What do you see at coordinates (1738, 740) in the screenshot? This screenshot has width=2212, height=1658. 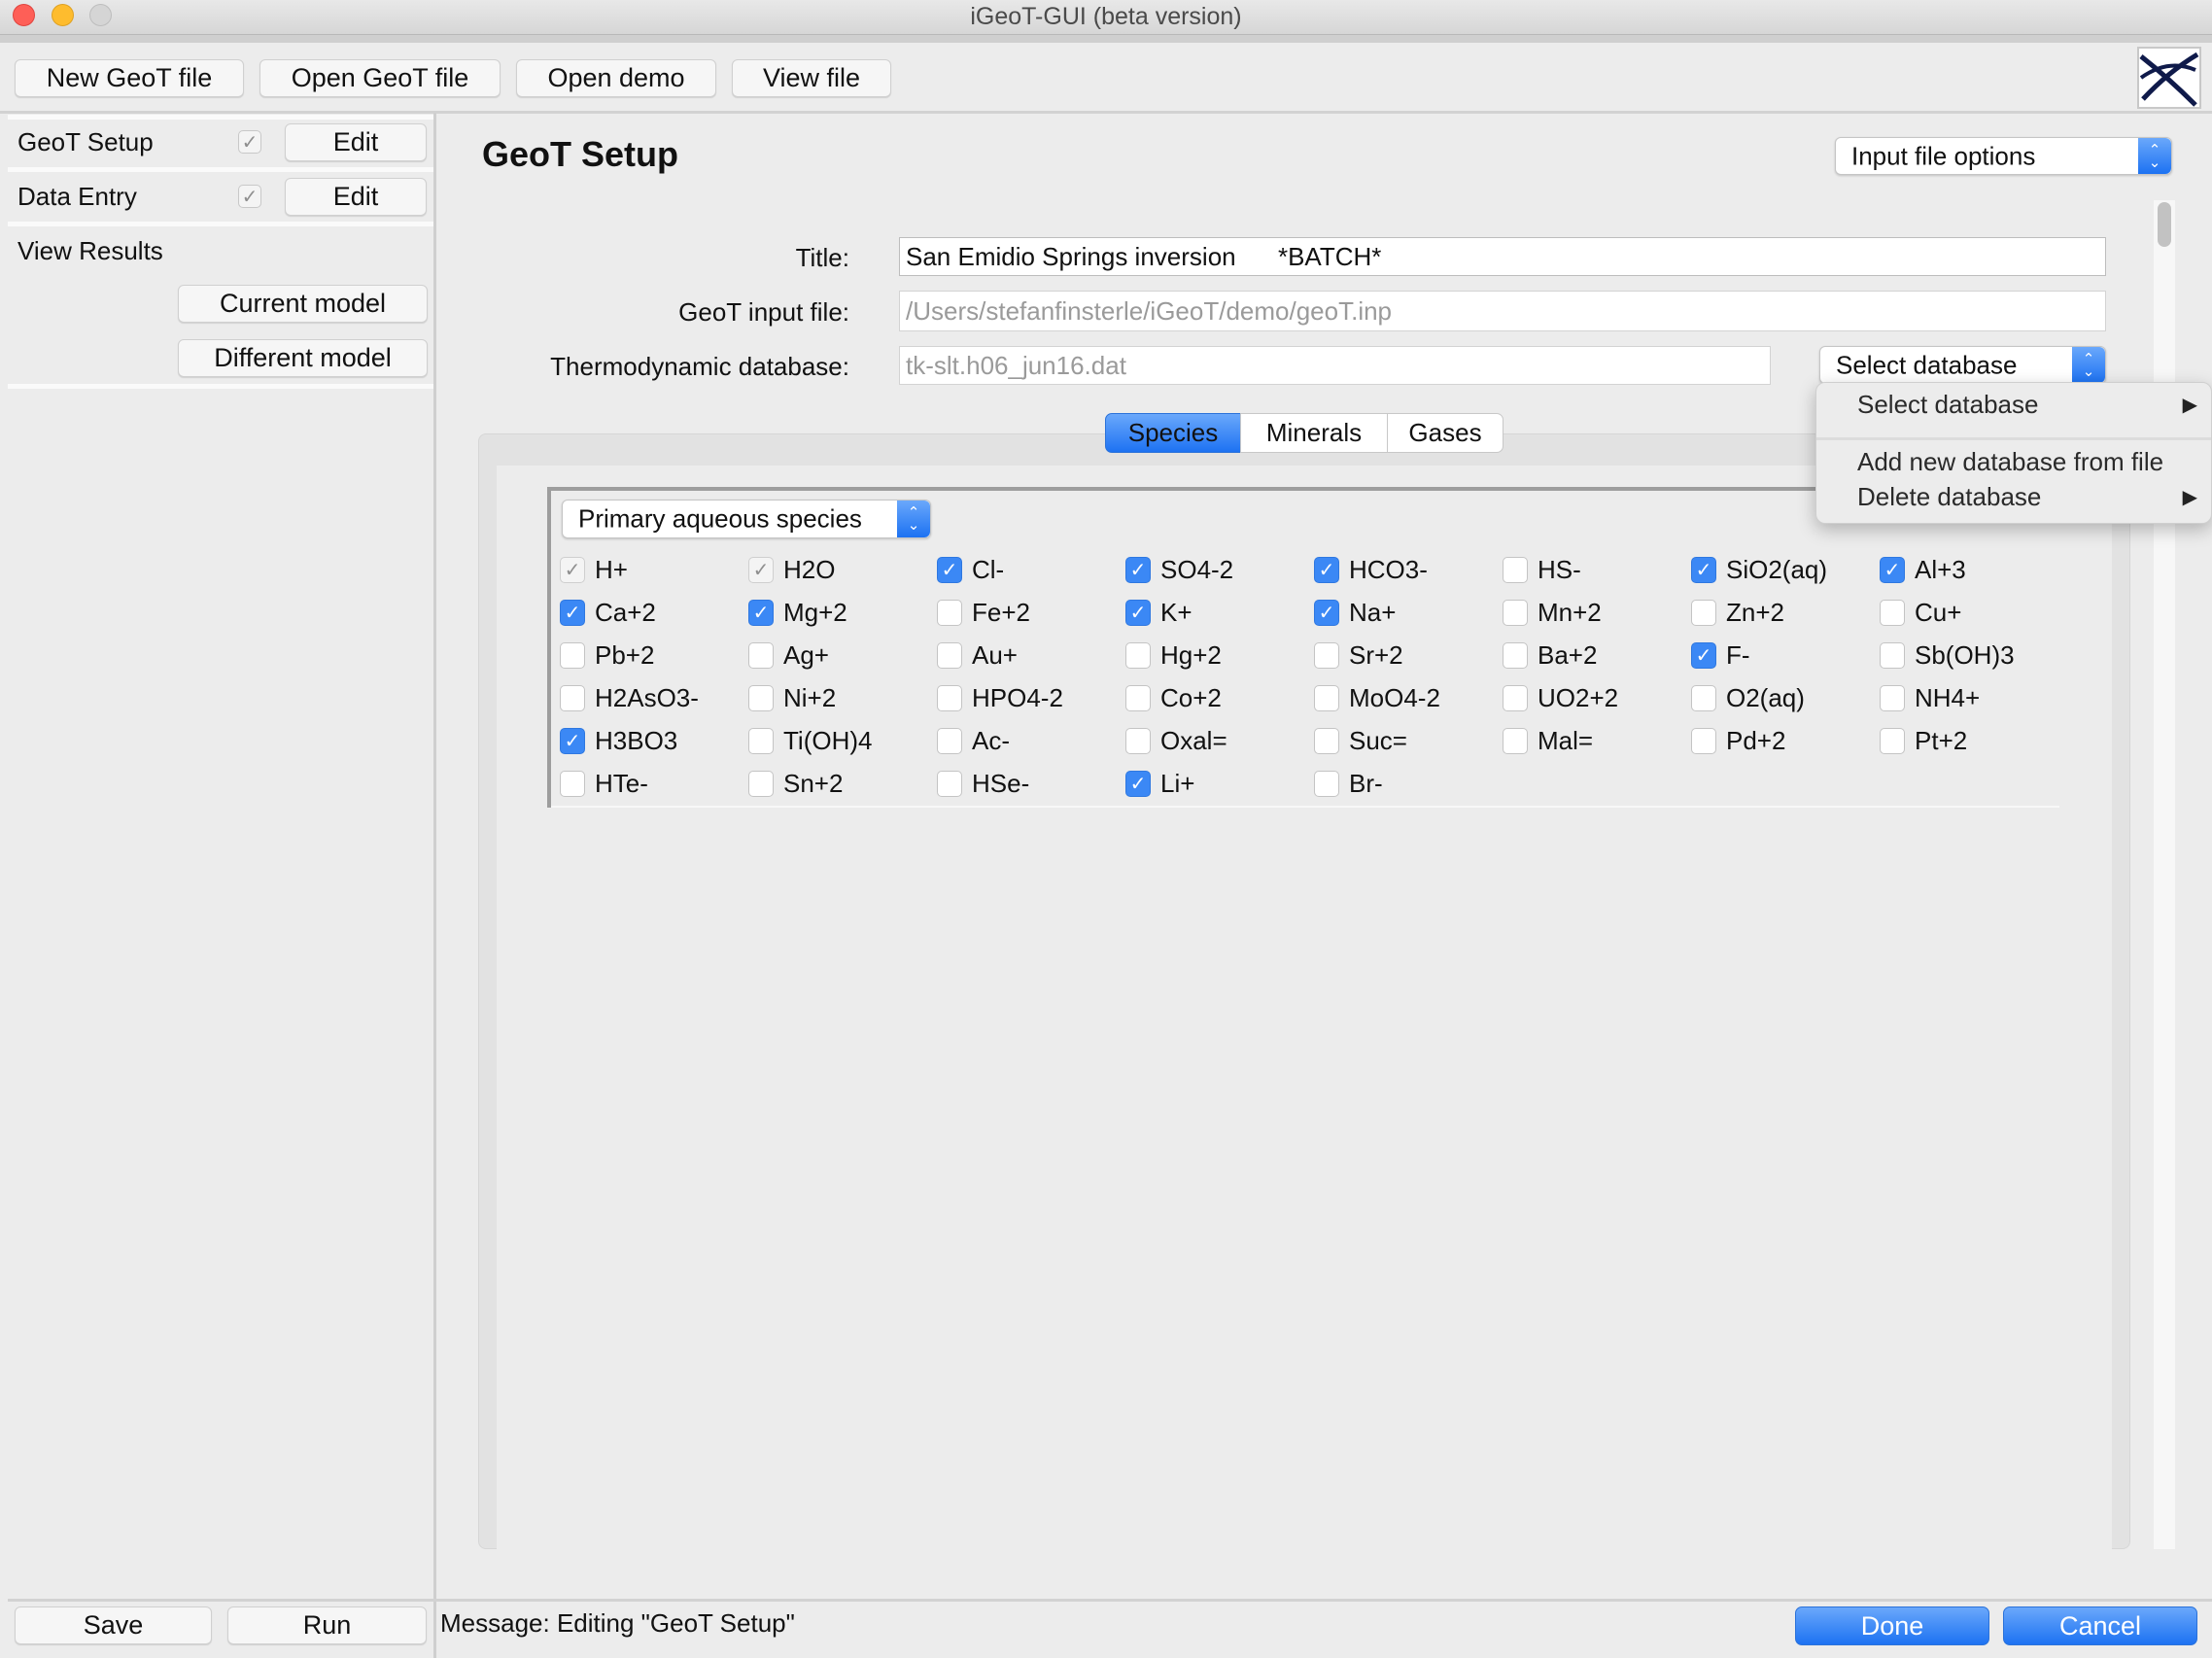 I see `species-checkbox-item: Pd+2` at bounding box center [1738, 740].